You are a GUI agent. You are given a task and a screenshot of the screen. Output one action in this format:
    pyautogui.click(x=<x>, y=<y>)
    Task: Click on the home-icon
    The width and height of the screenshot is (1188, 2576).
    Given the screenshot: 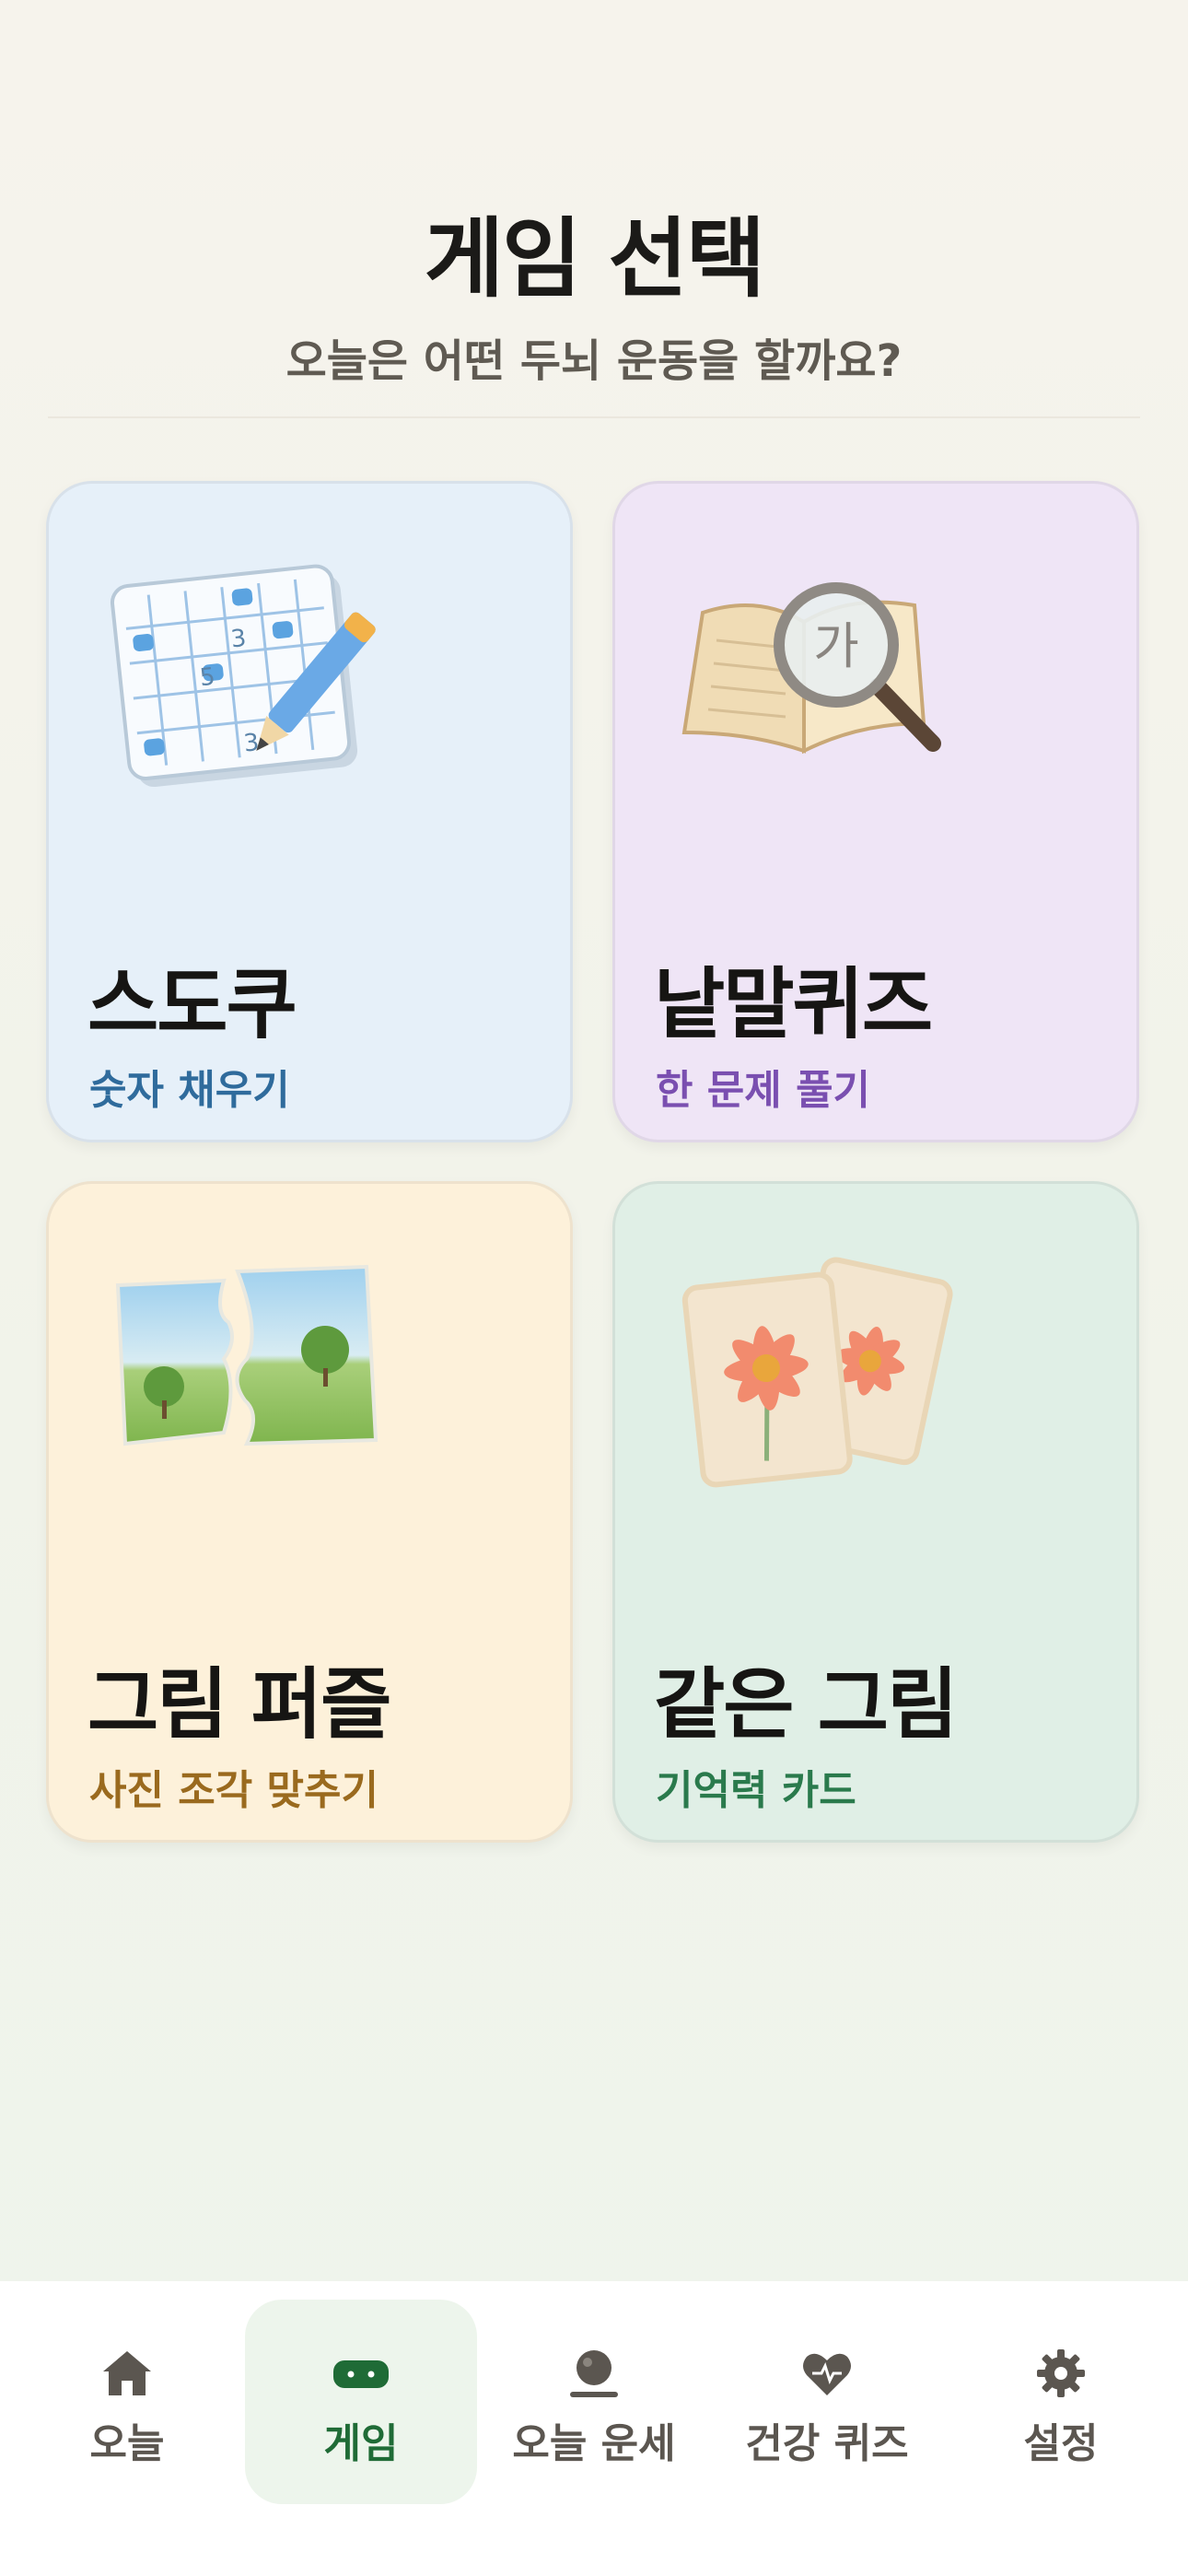 What is the action you would take?
    pyautogui.click(x=127, y=2373)
    